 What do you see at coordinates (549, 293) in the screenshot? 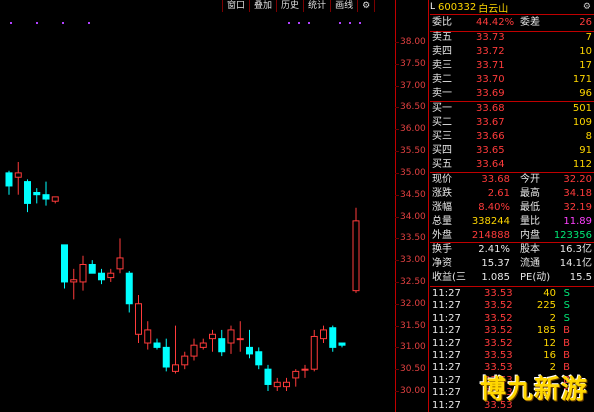
I see `tick-volume: 40` at bounding box center [549, 293].